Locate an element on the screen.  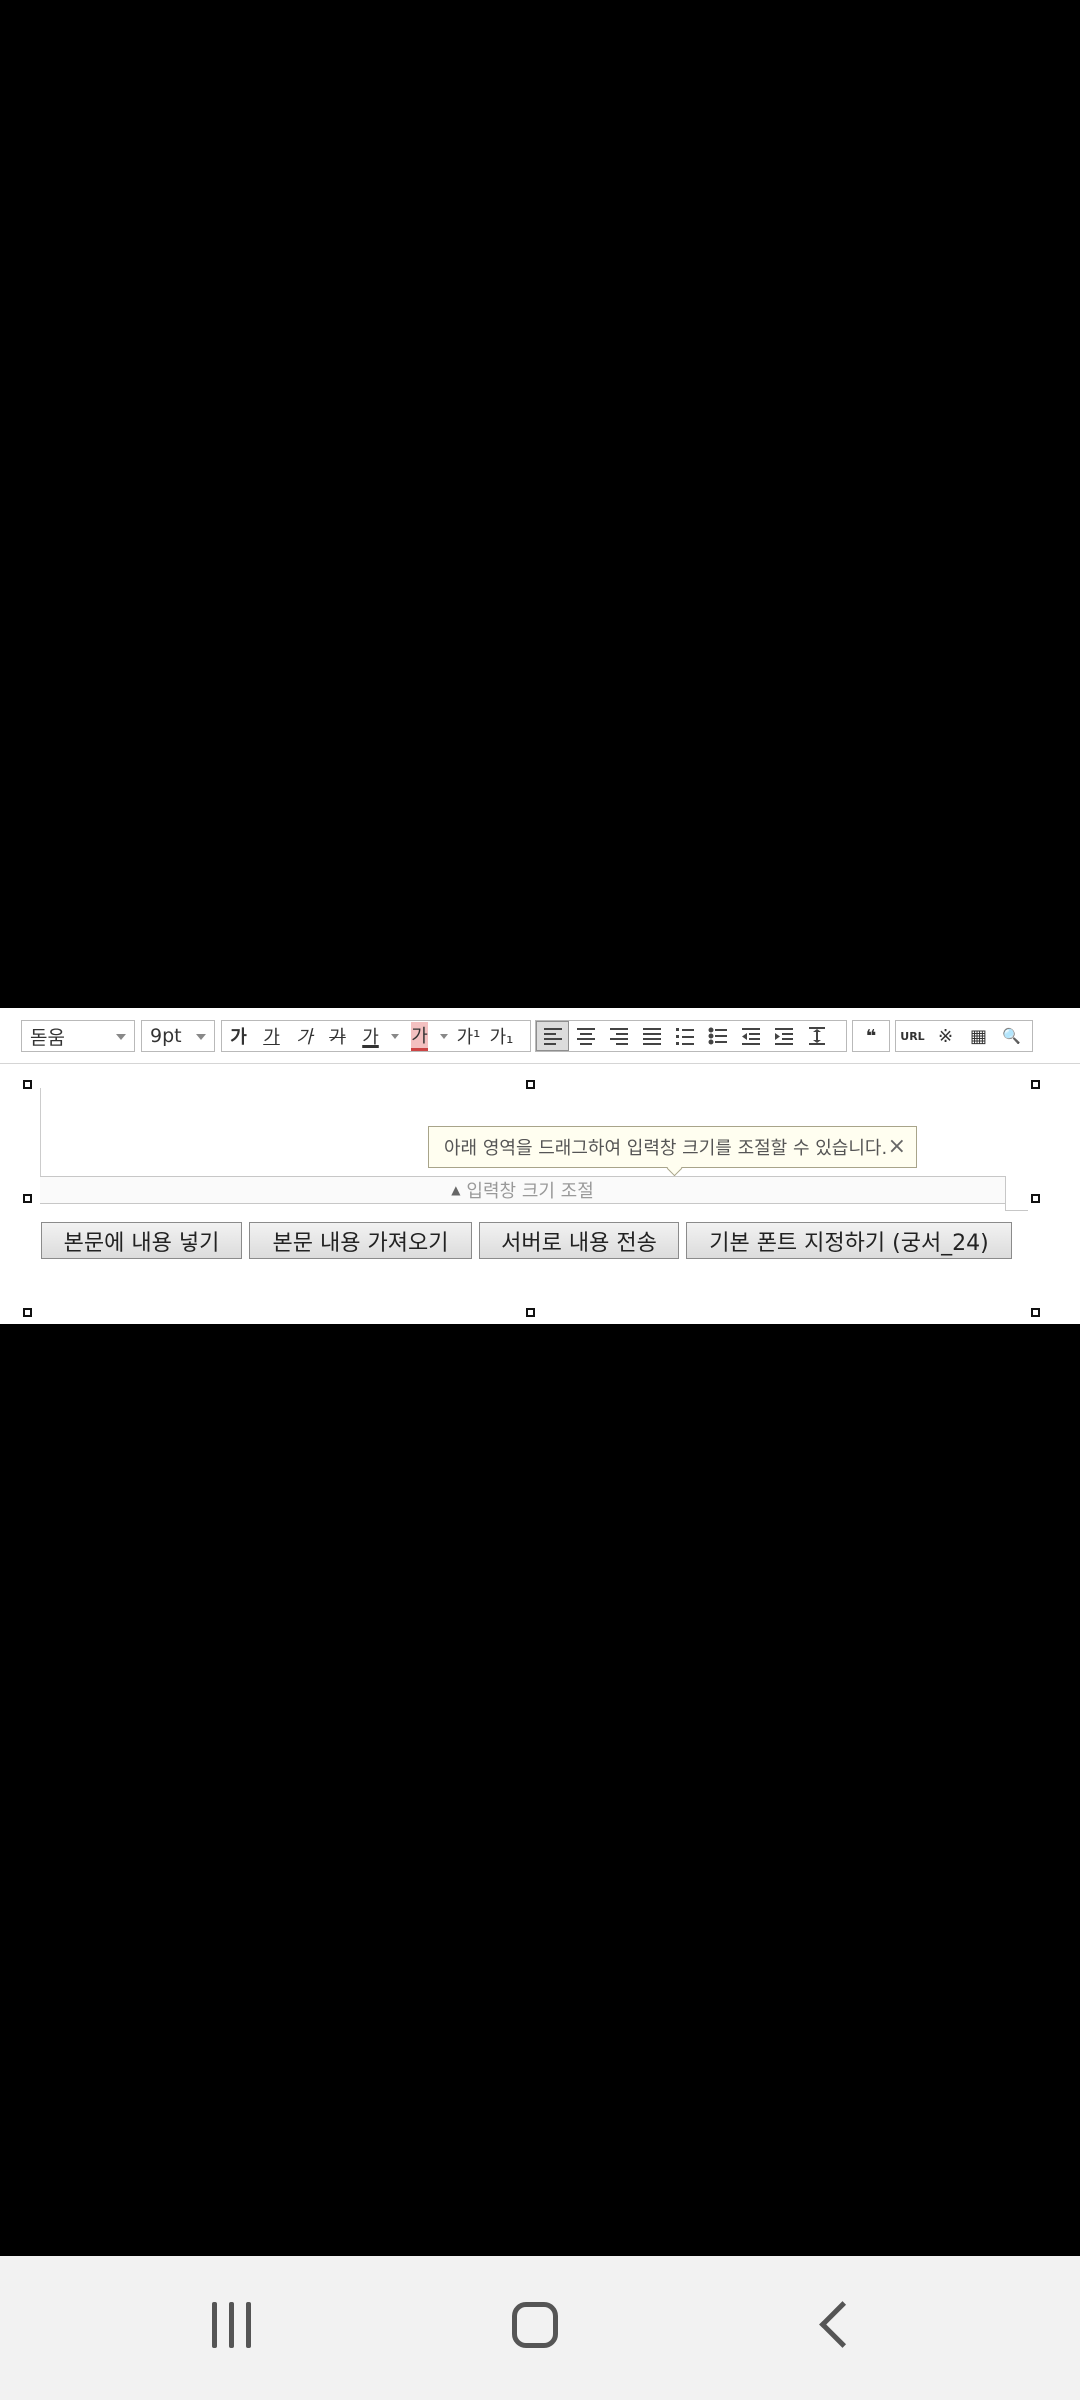
font-family-value: 돋움 is located at coordinates (47, 1037).